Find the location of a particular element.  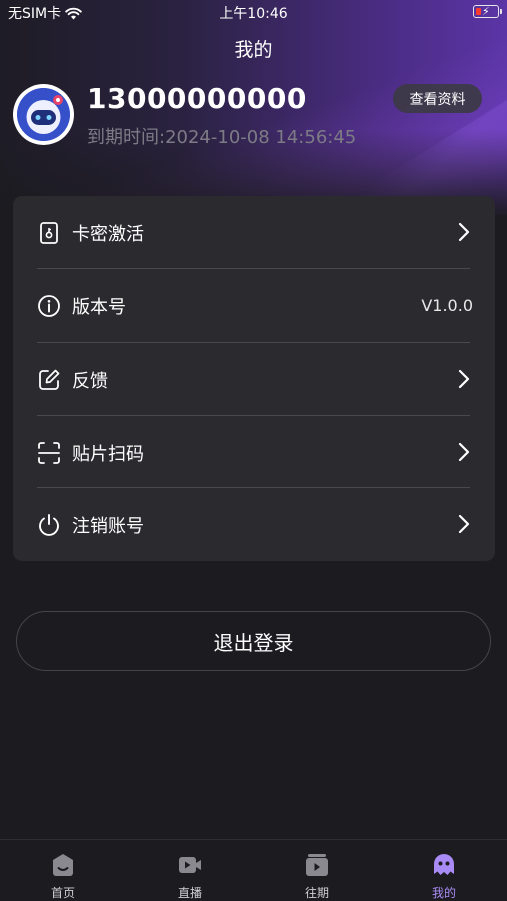

menu-item-label: 版本号 is located at coordinates (99, 307).